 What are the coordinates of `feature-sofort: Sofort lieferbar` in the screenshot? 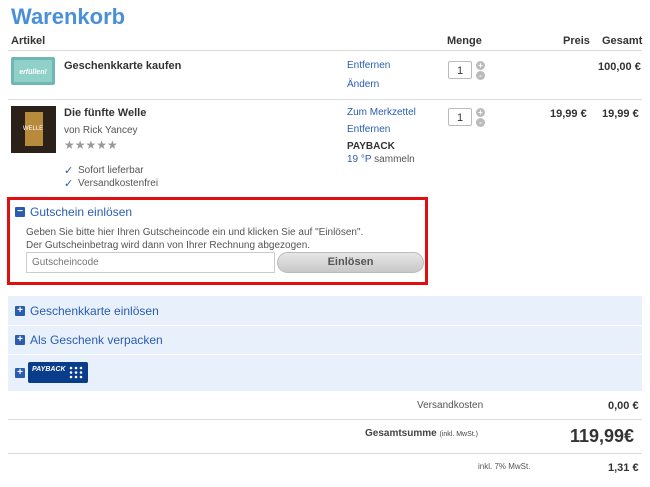 It's located at (111, 170).